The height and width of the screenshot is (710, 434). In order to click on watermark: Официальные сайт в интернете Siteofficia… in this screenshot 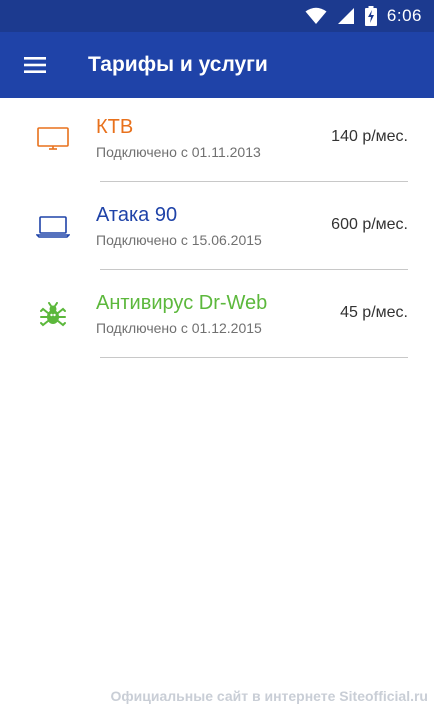, I will do `click(269, 696)`.